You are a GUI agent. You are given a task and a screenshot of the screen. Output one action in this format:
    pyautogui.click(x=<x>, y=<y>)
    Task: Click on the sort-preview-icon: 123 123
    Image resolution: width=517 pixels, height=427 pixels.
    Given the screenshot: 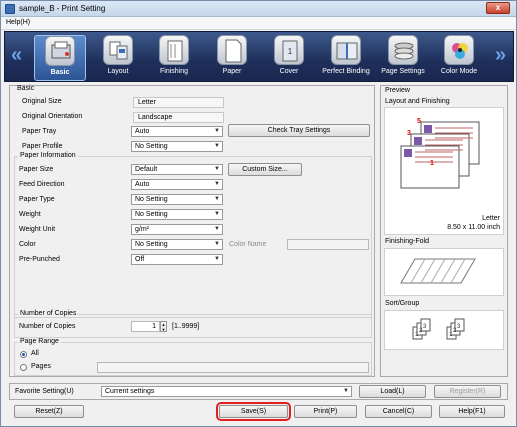 What is the action you would take?
    pyautogui.click(x=438, y=329)
    